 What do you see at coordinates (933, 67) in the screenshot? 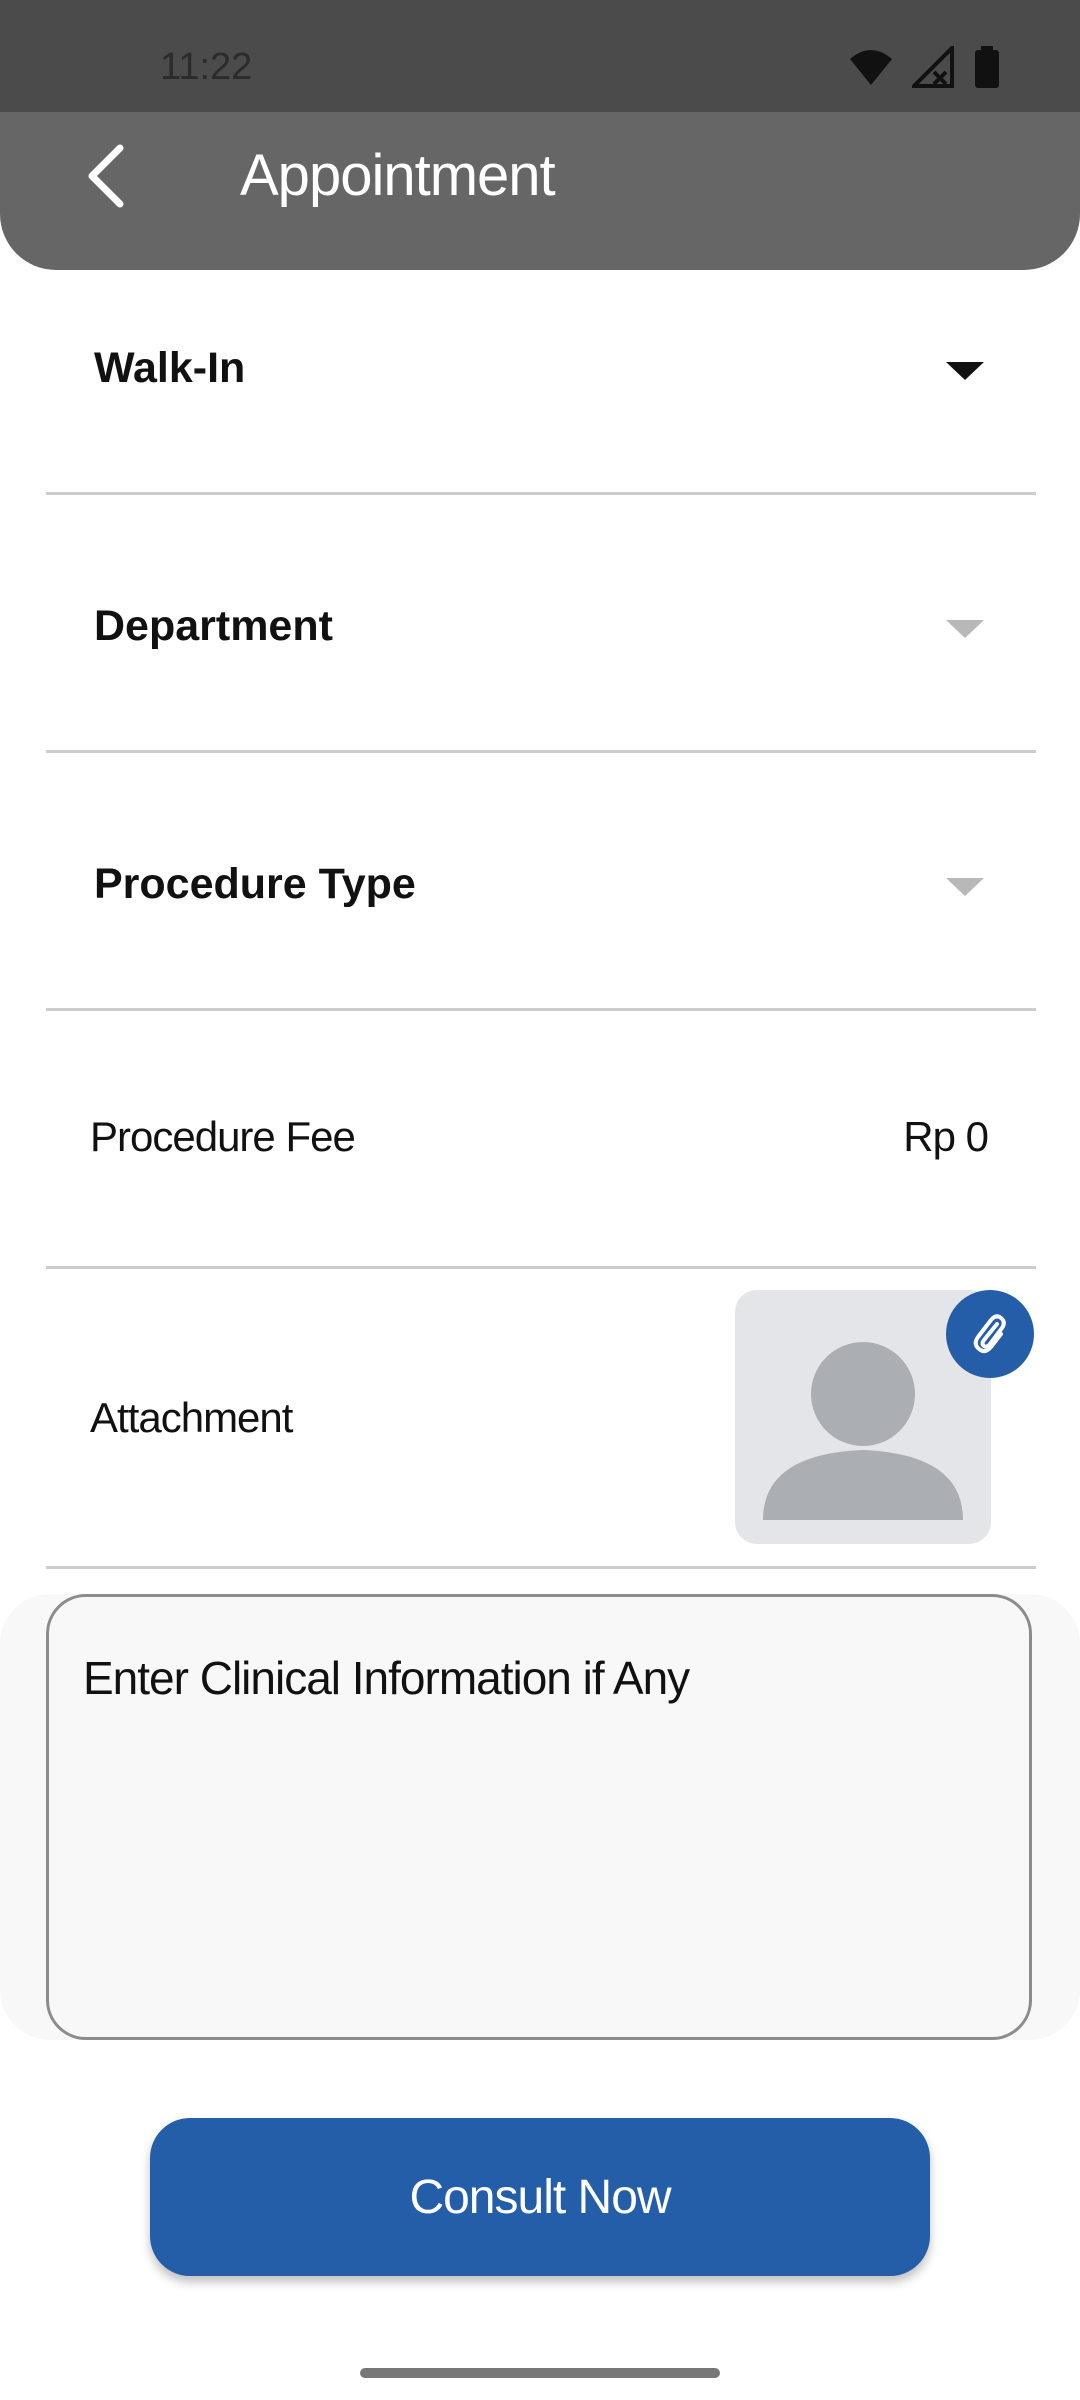
I see `signal-off-icon` at bounding box center [933, 67].